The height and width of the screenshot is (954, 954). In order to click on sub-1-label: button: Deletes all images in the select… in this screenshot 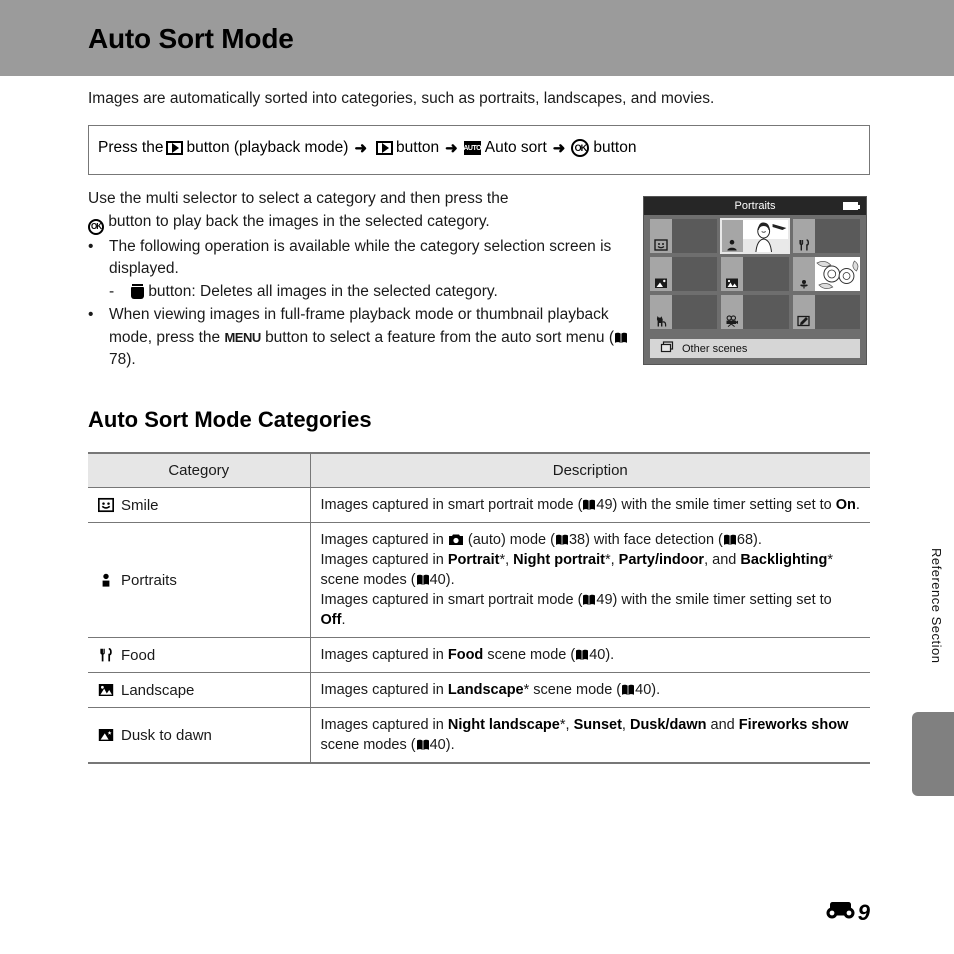, I will do `click(323, 291)`.